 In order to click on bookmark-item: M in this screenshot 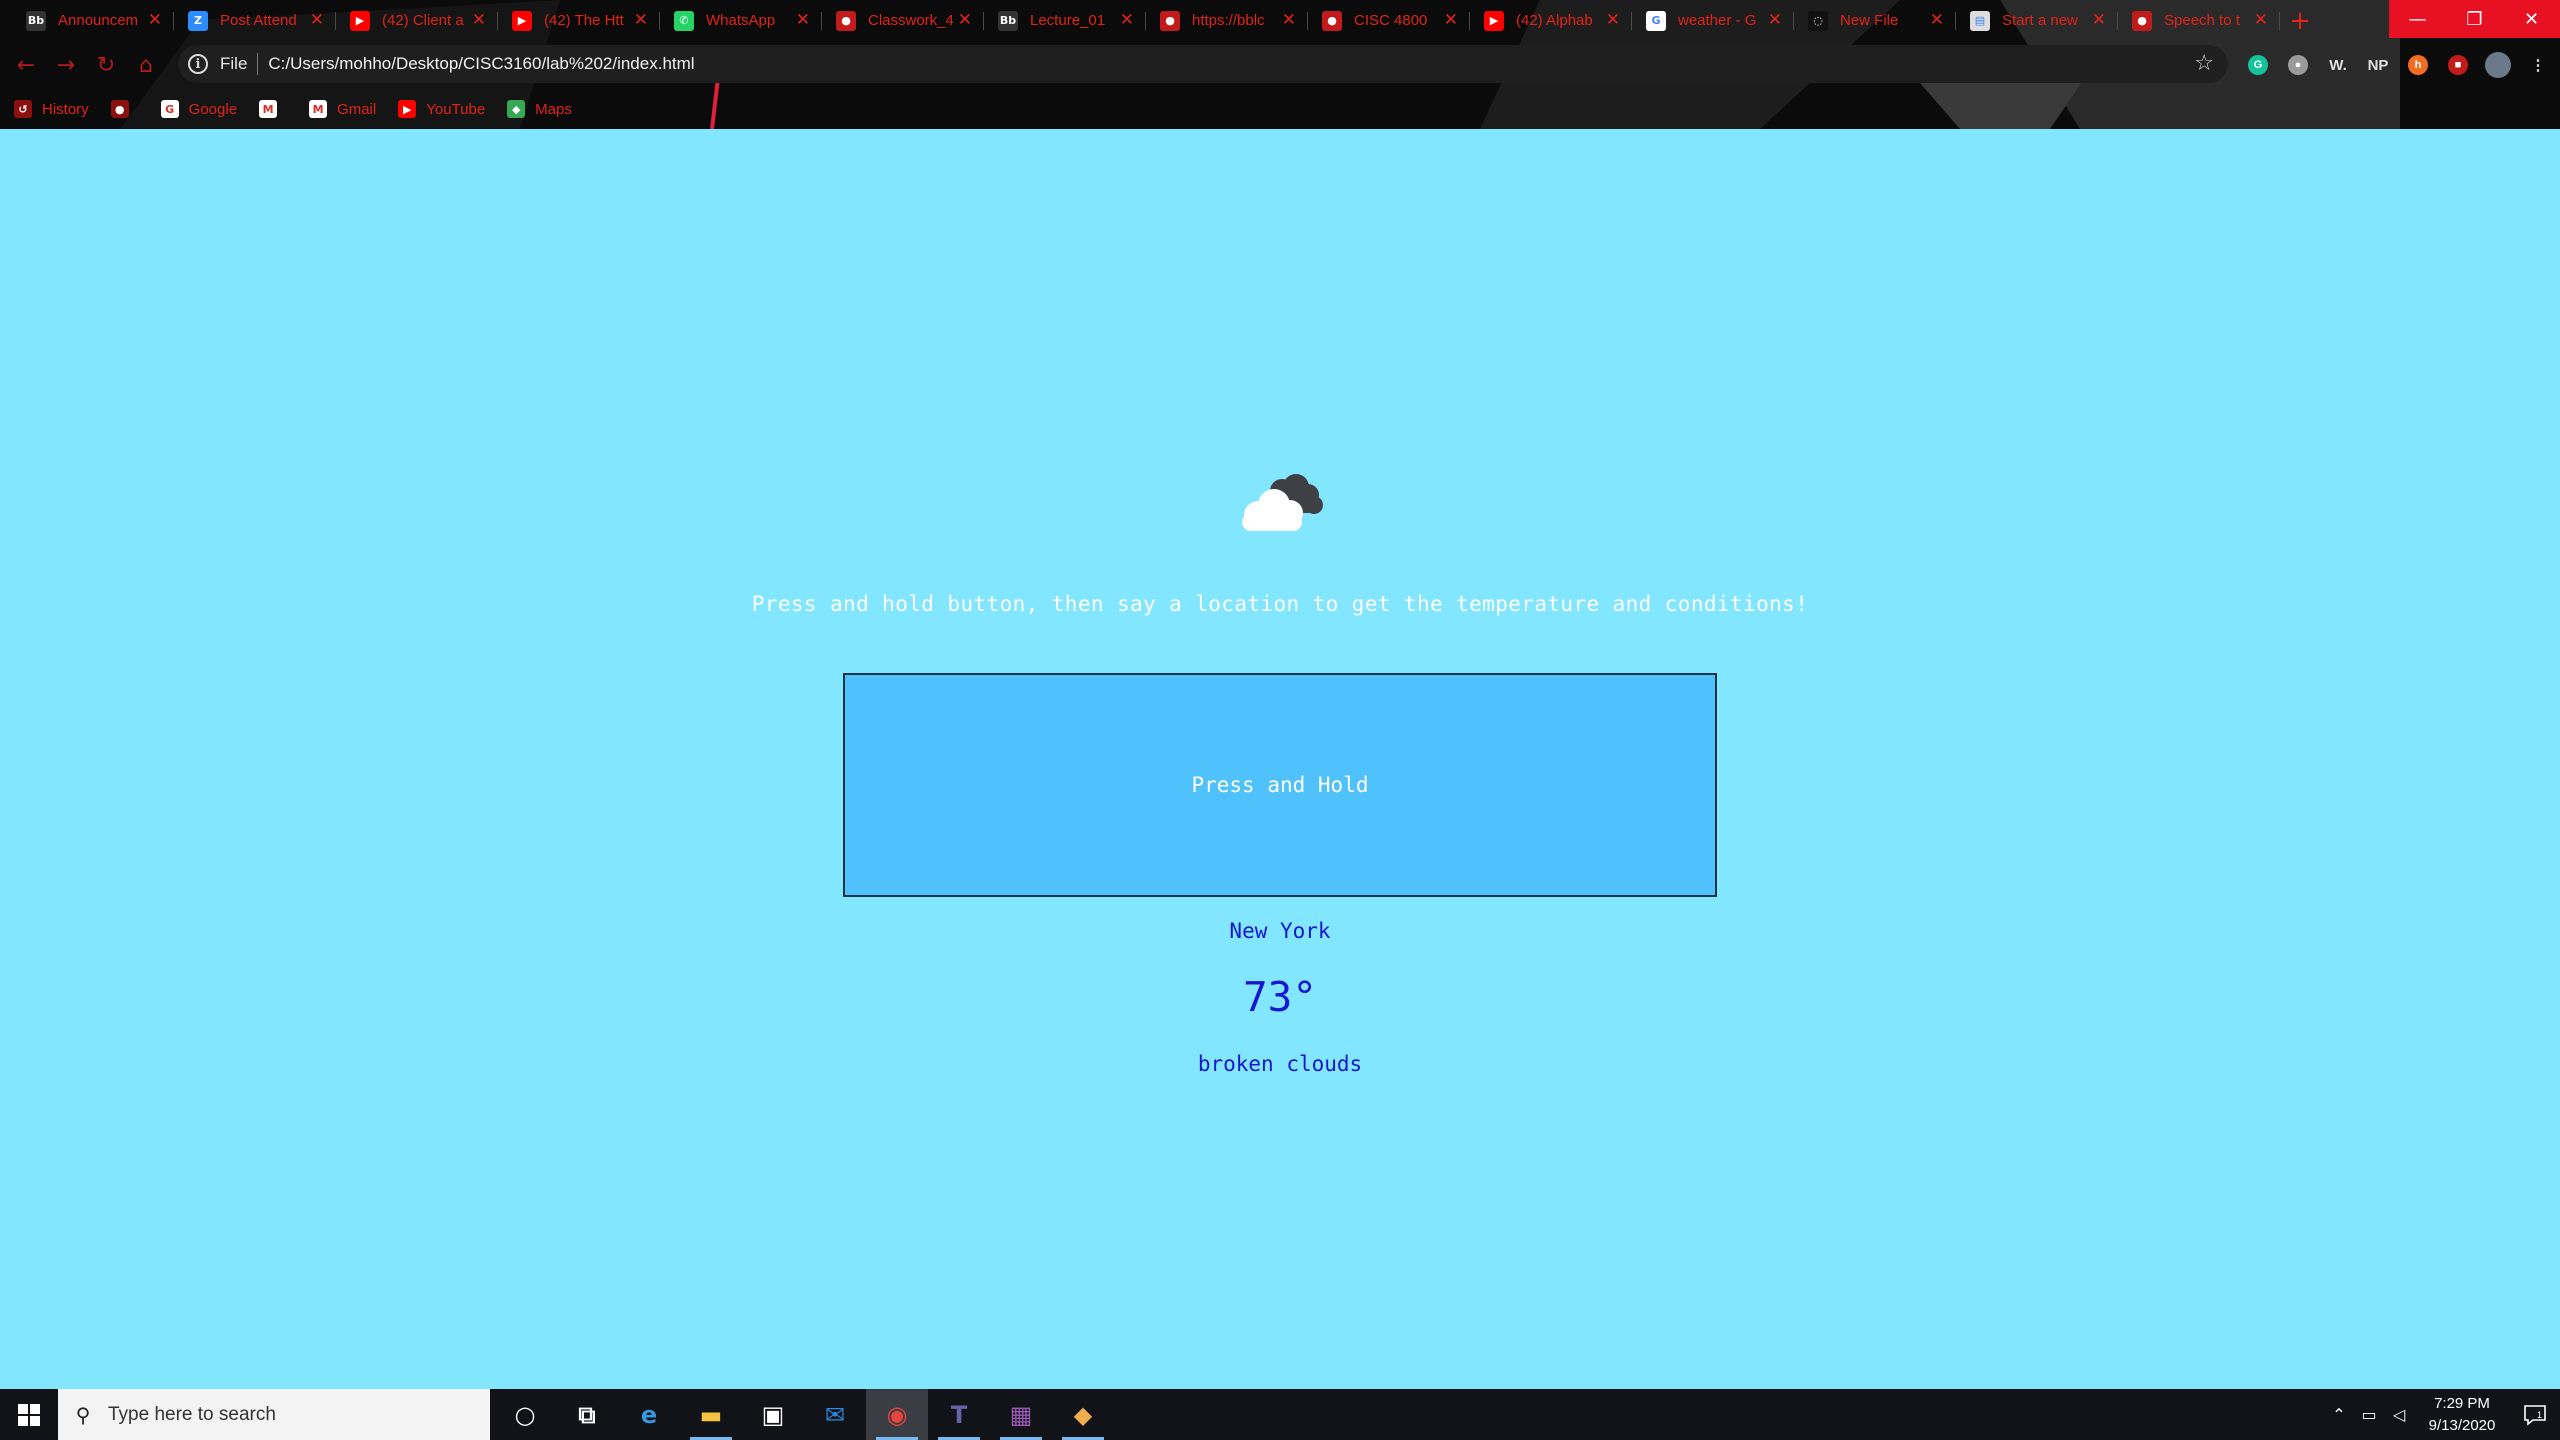, I will do `click(273, 109)`.